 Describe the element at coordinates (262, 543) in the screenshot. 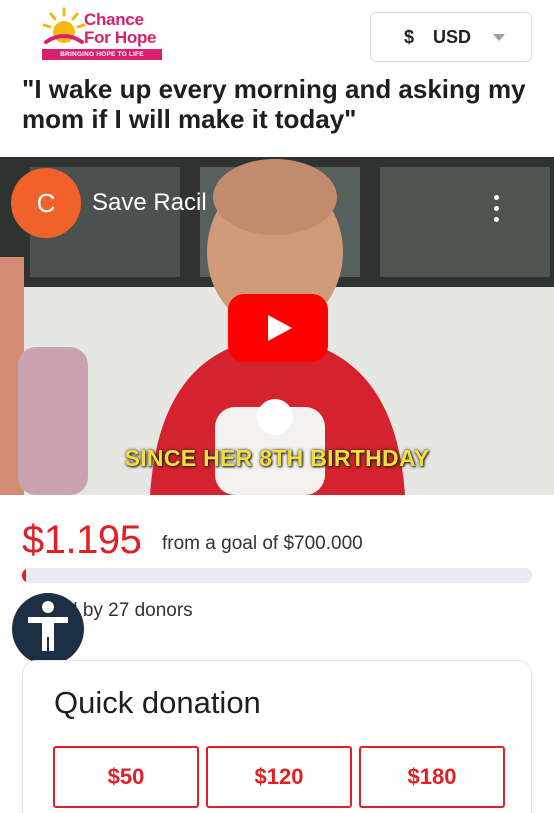

I see `goal-text: from a goal of $700.000` at that location.